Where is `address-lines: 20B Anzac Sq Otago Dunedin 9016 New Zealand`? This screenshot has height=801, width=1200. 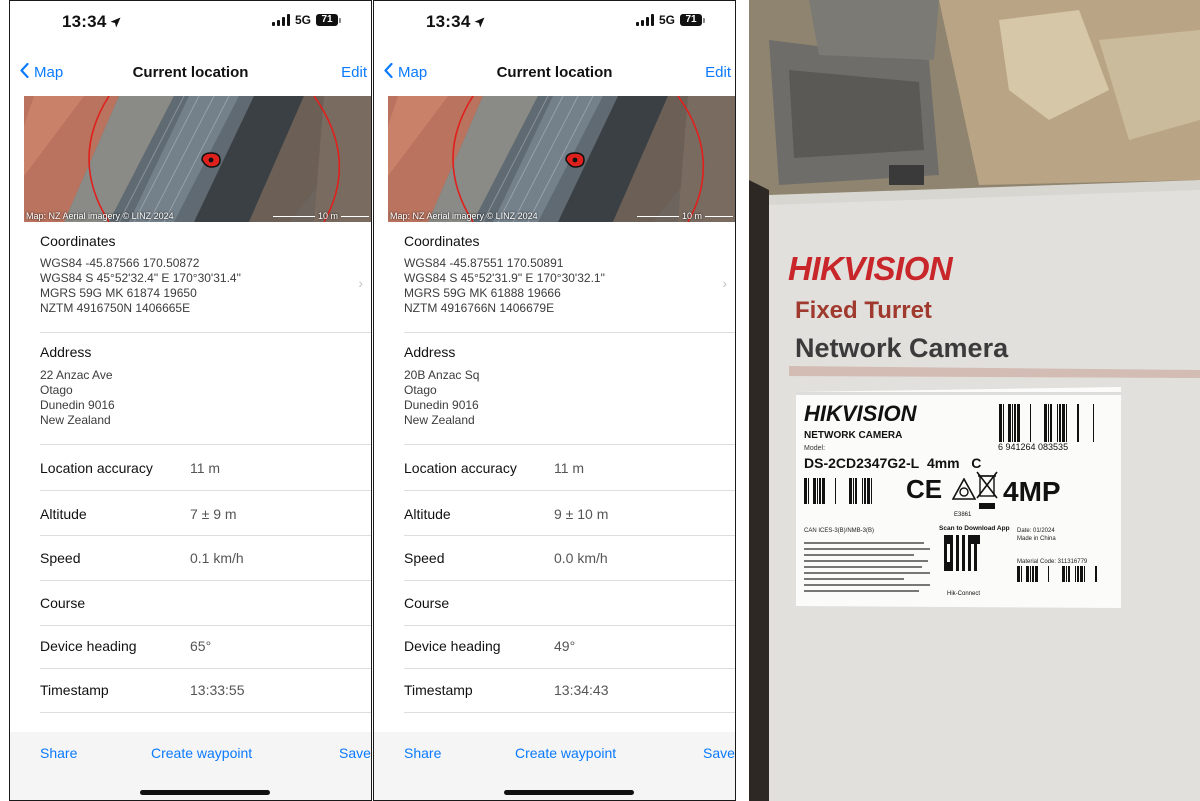
address-lines: 20B Anzac Sq Otago Dunedin 9016 New Zealand is located at coordinates (569, 398).